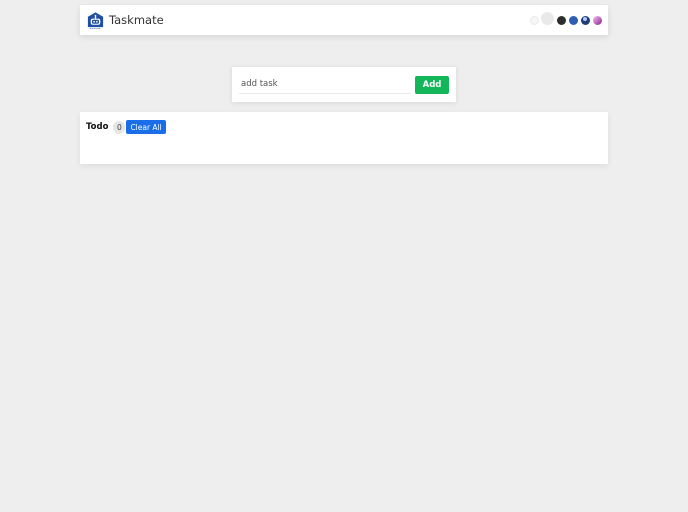 The image size is (688, 512). I want to click on todo-count-badge: 0, so click(119, 127).